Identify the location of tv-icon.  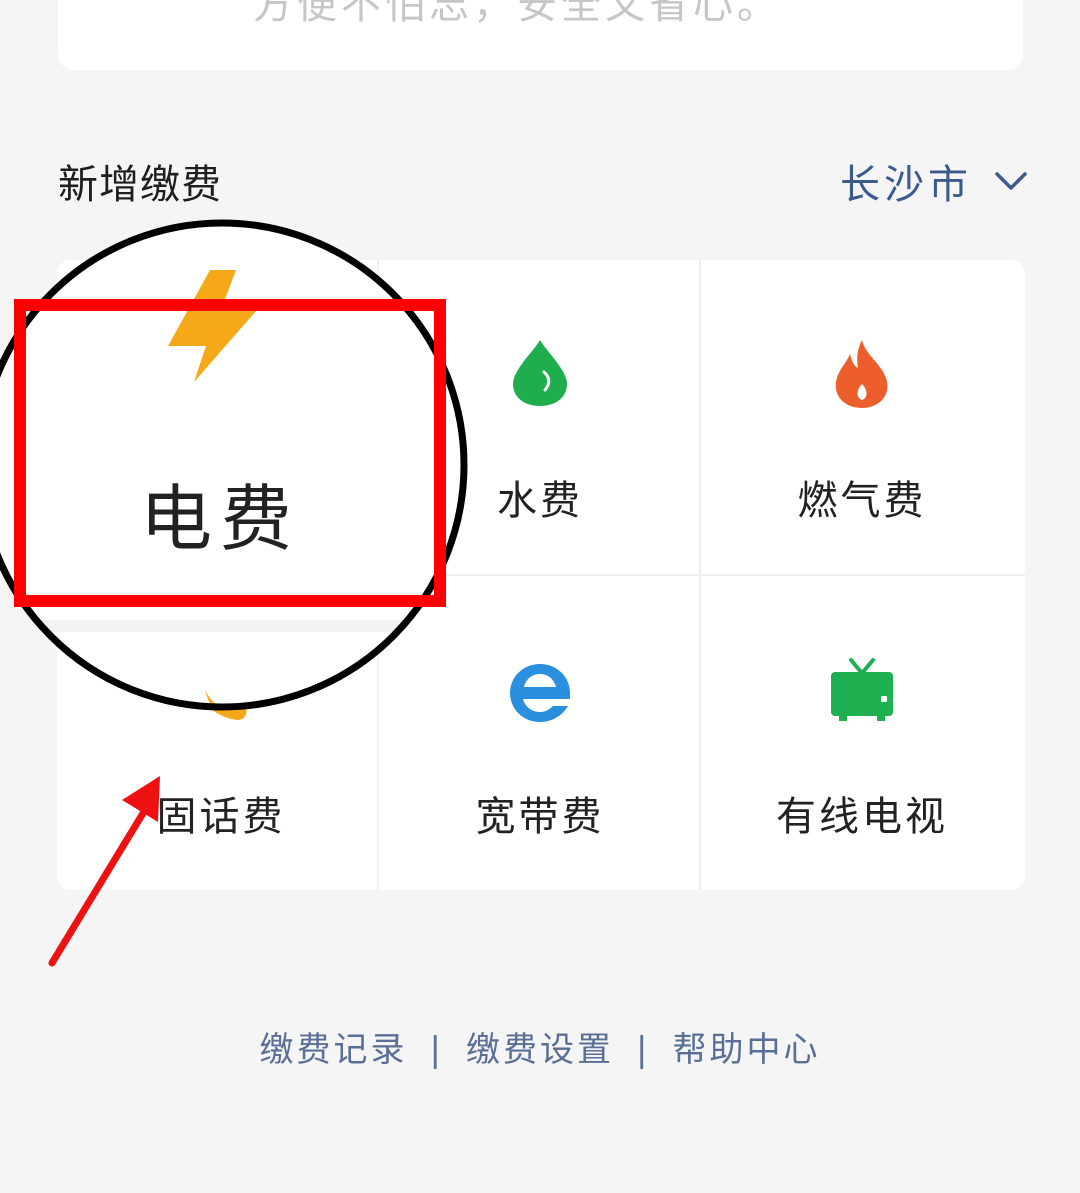
(862, 689).